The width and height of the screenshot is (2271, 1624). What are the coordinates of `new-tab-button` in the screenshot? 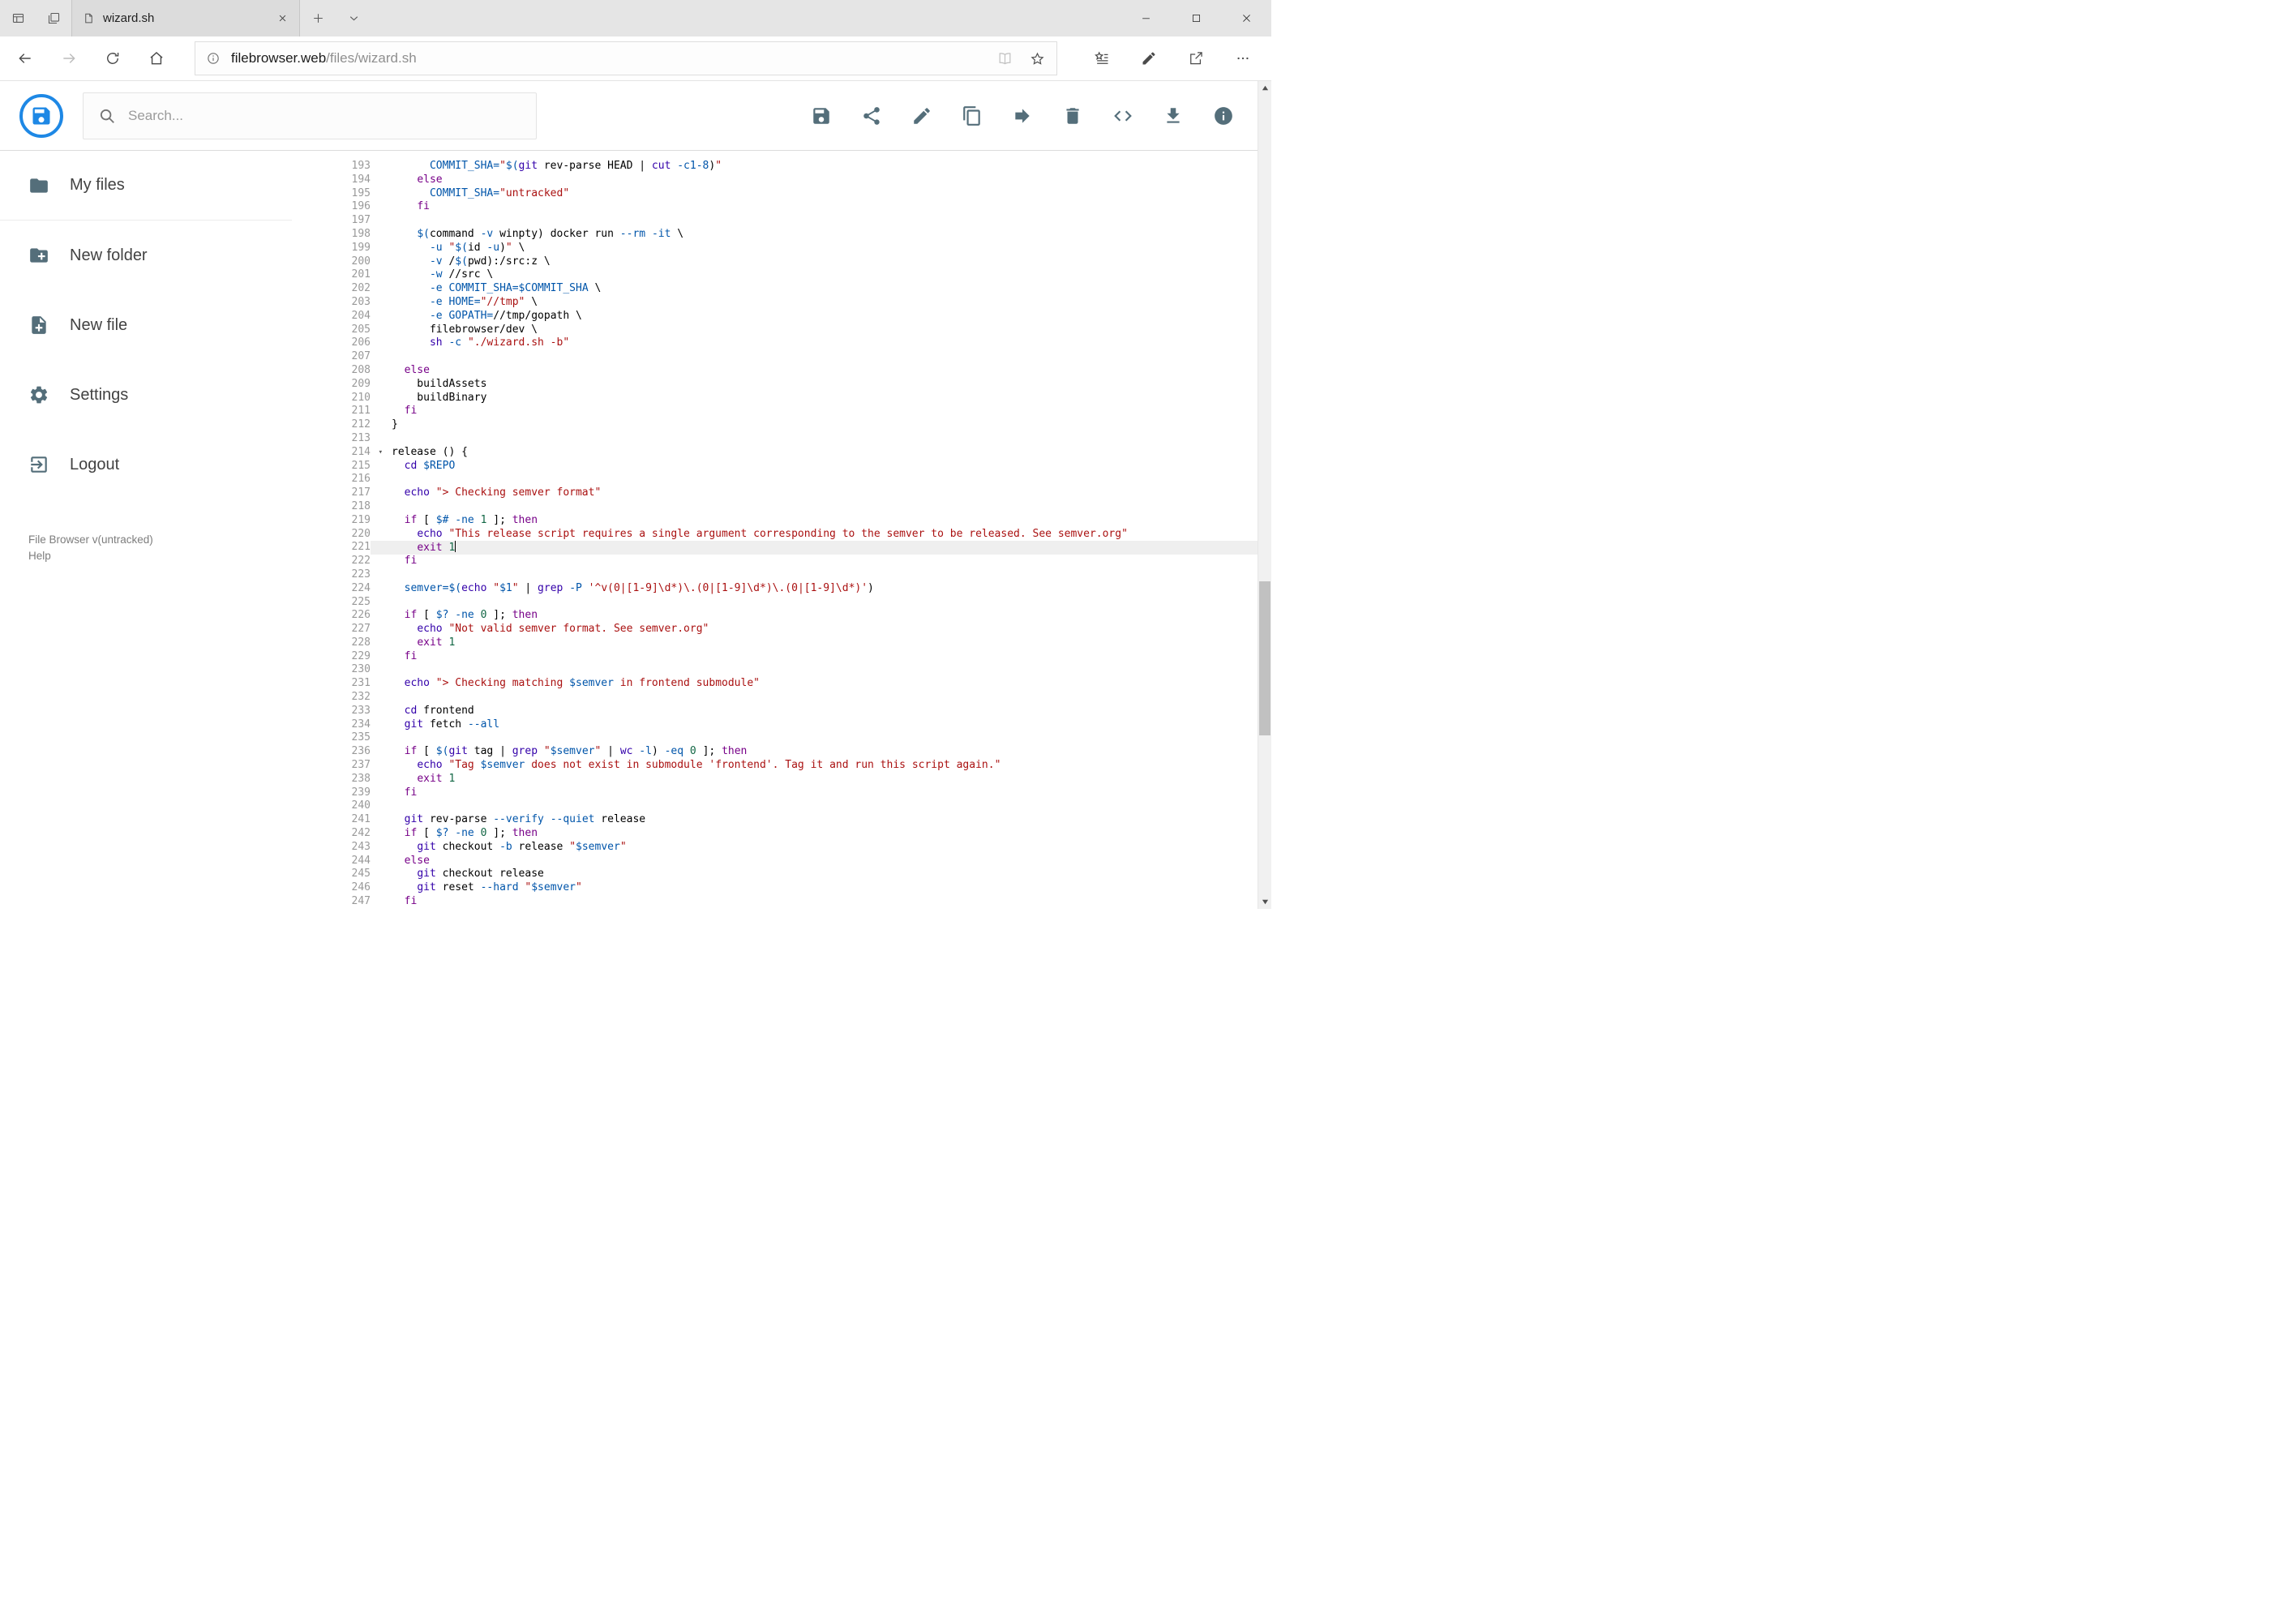 It's located at (318, 18).